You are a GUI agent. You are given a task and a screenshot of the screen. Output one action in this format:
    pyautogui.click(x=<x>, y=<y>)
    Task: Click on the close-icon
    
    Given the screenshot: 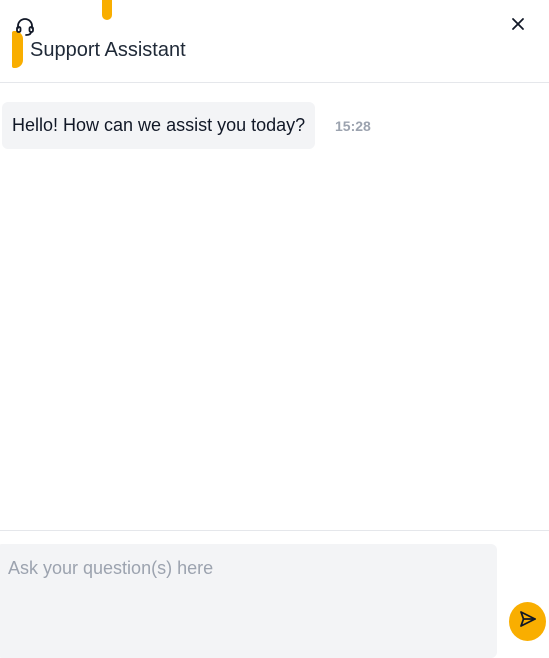 What is the action you would take?
    pyautogui.click(x=518, y=26)
    